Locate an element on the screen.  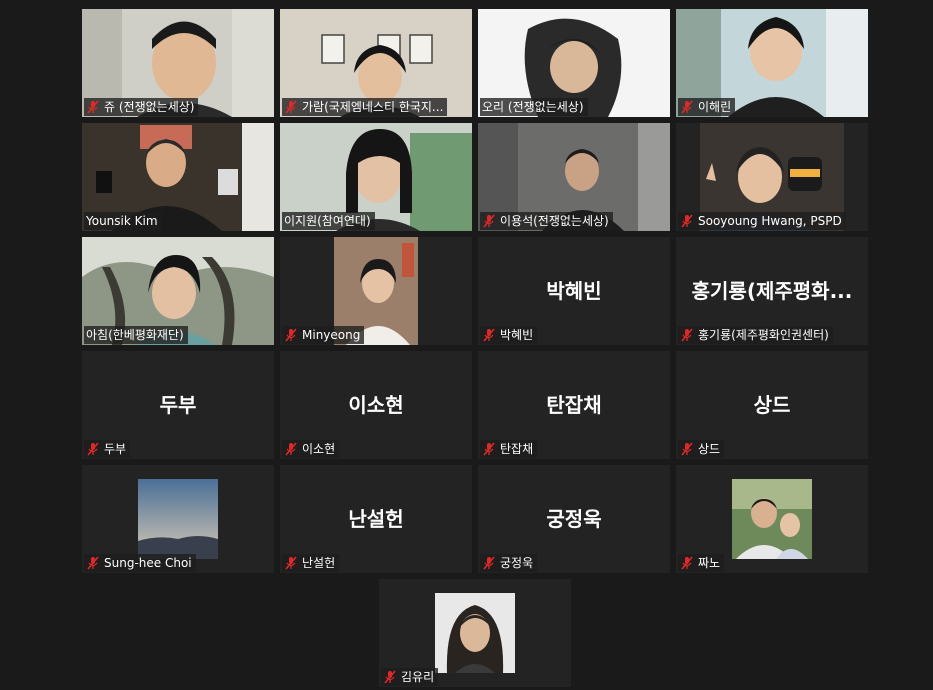
participant-name: 쥬 (전쟁없는세상) is located at coordinates (149, 107).